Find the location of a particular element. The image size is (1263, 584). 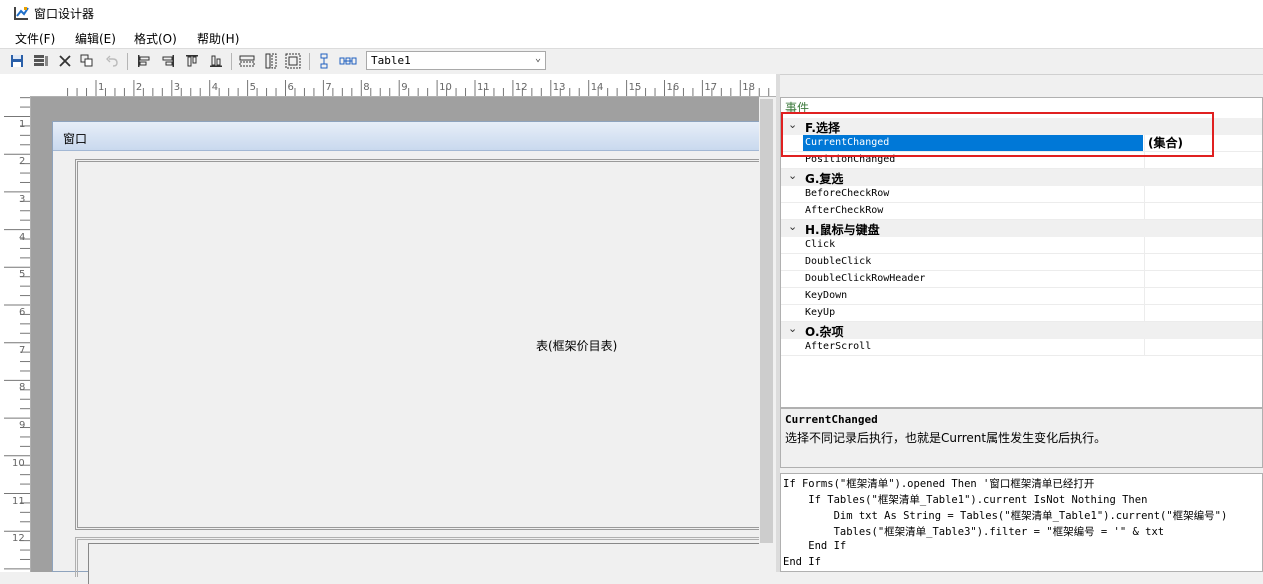

second-control-inner is located at coordinates (428, 563).